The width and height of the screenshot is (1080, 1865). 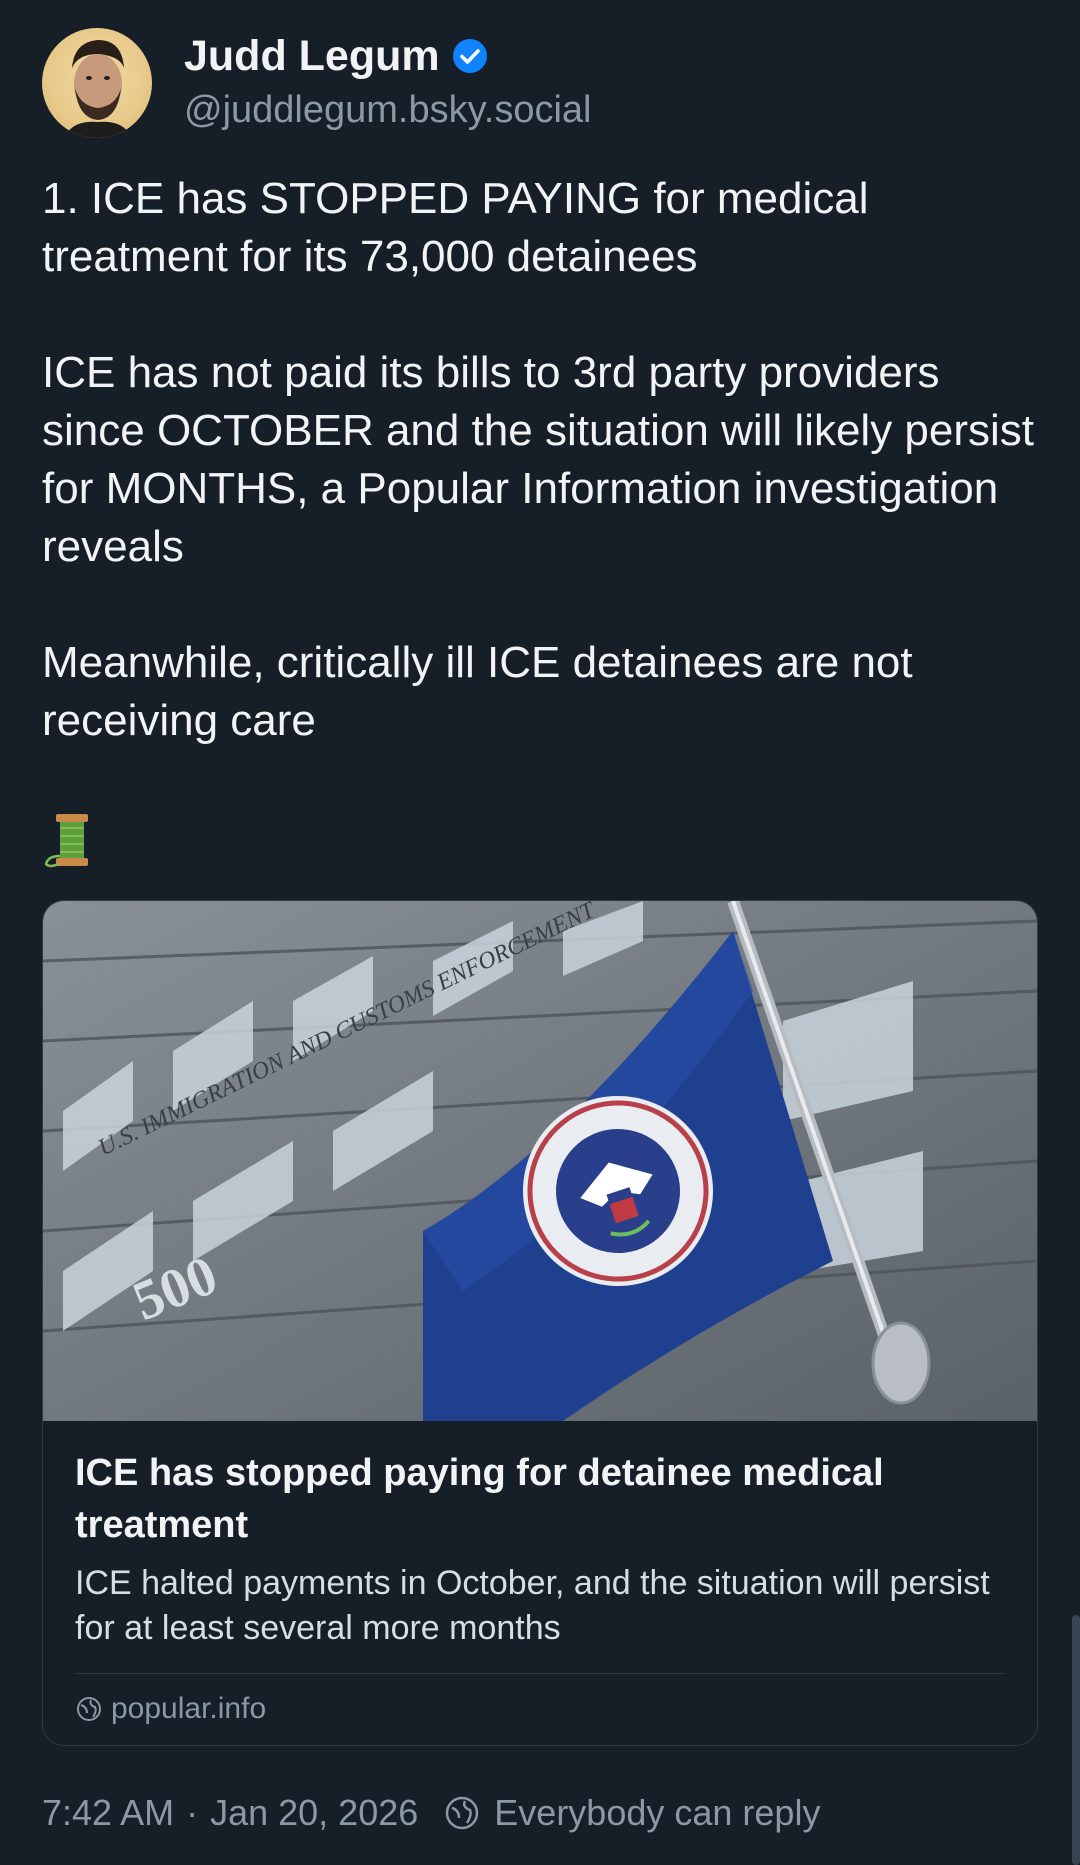 I want to click on display-name: Judd Legum, so click(x=312, y=56).